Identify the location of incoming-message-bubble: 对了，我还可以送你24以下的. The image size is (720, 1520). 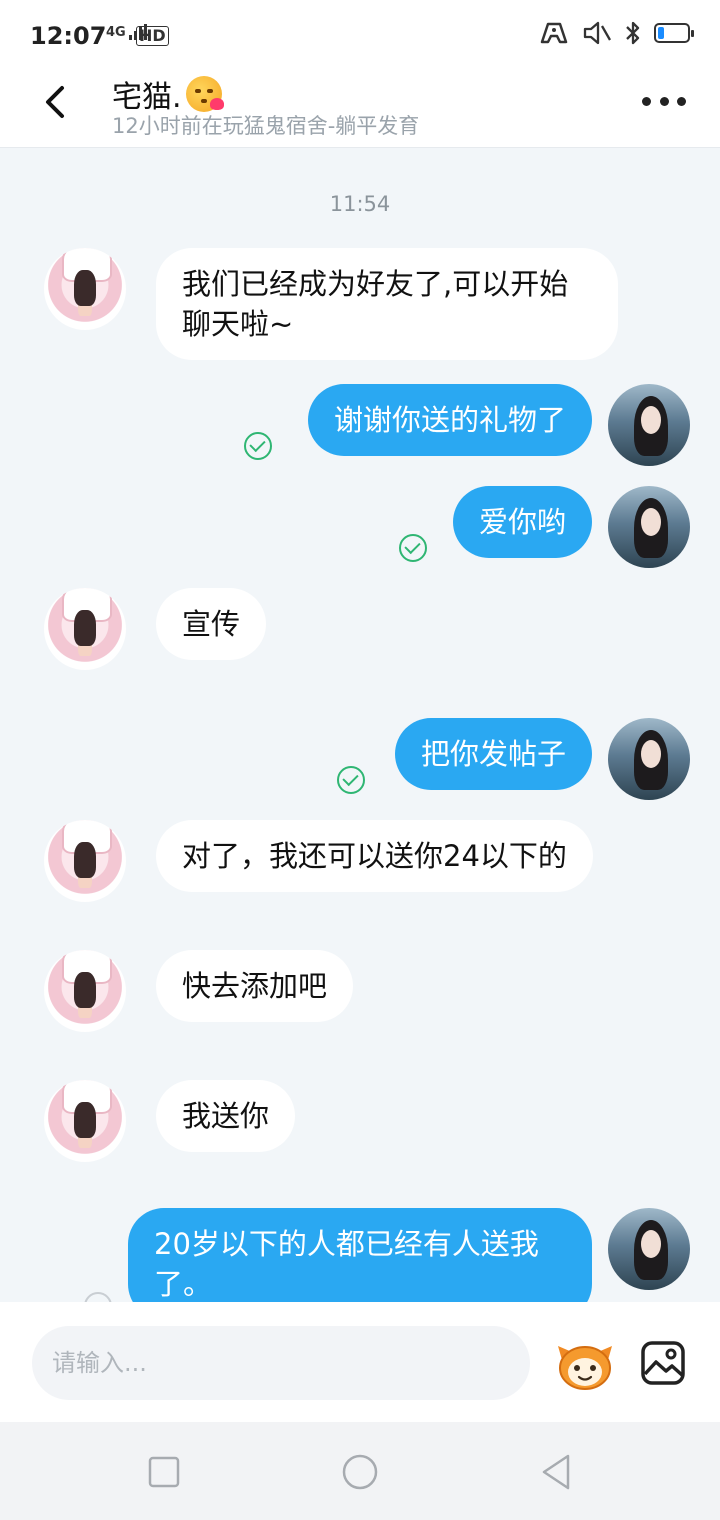
(374, 856).